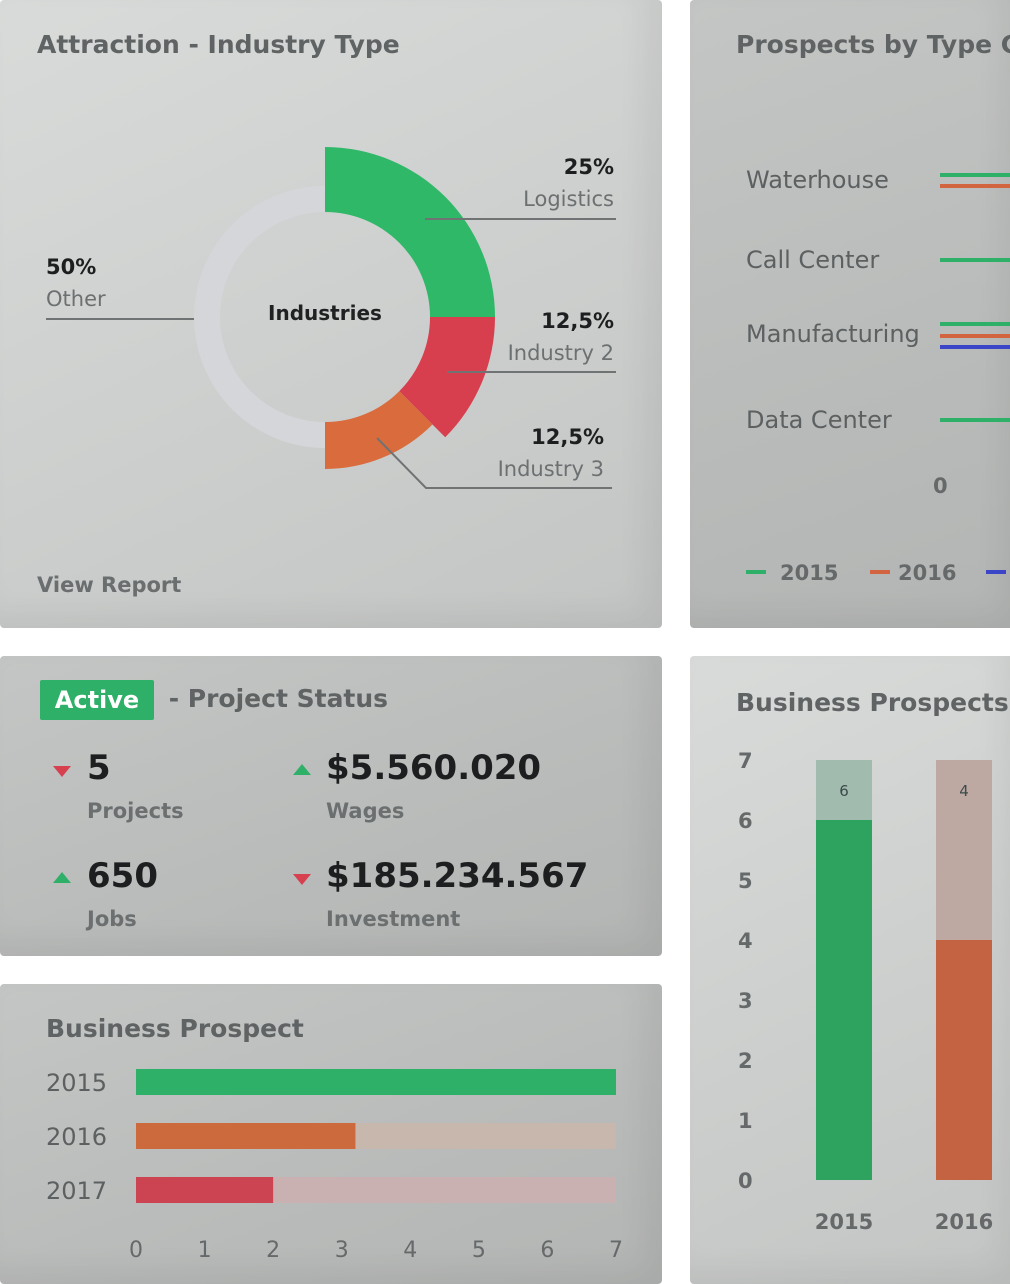 The height and width of the screenshot is (1284, 1010). I want to click on kpi-jobs-value: 650, so click(122, 876).